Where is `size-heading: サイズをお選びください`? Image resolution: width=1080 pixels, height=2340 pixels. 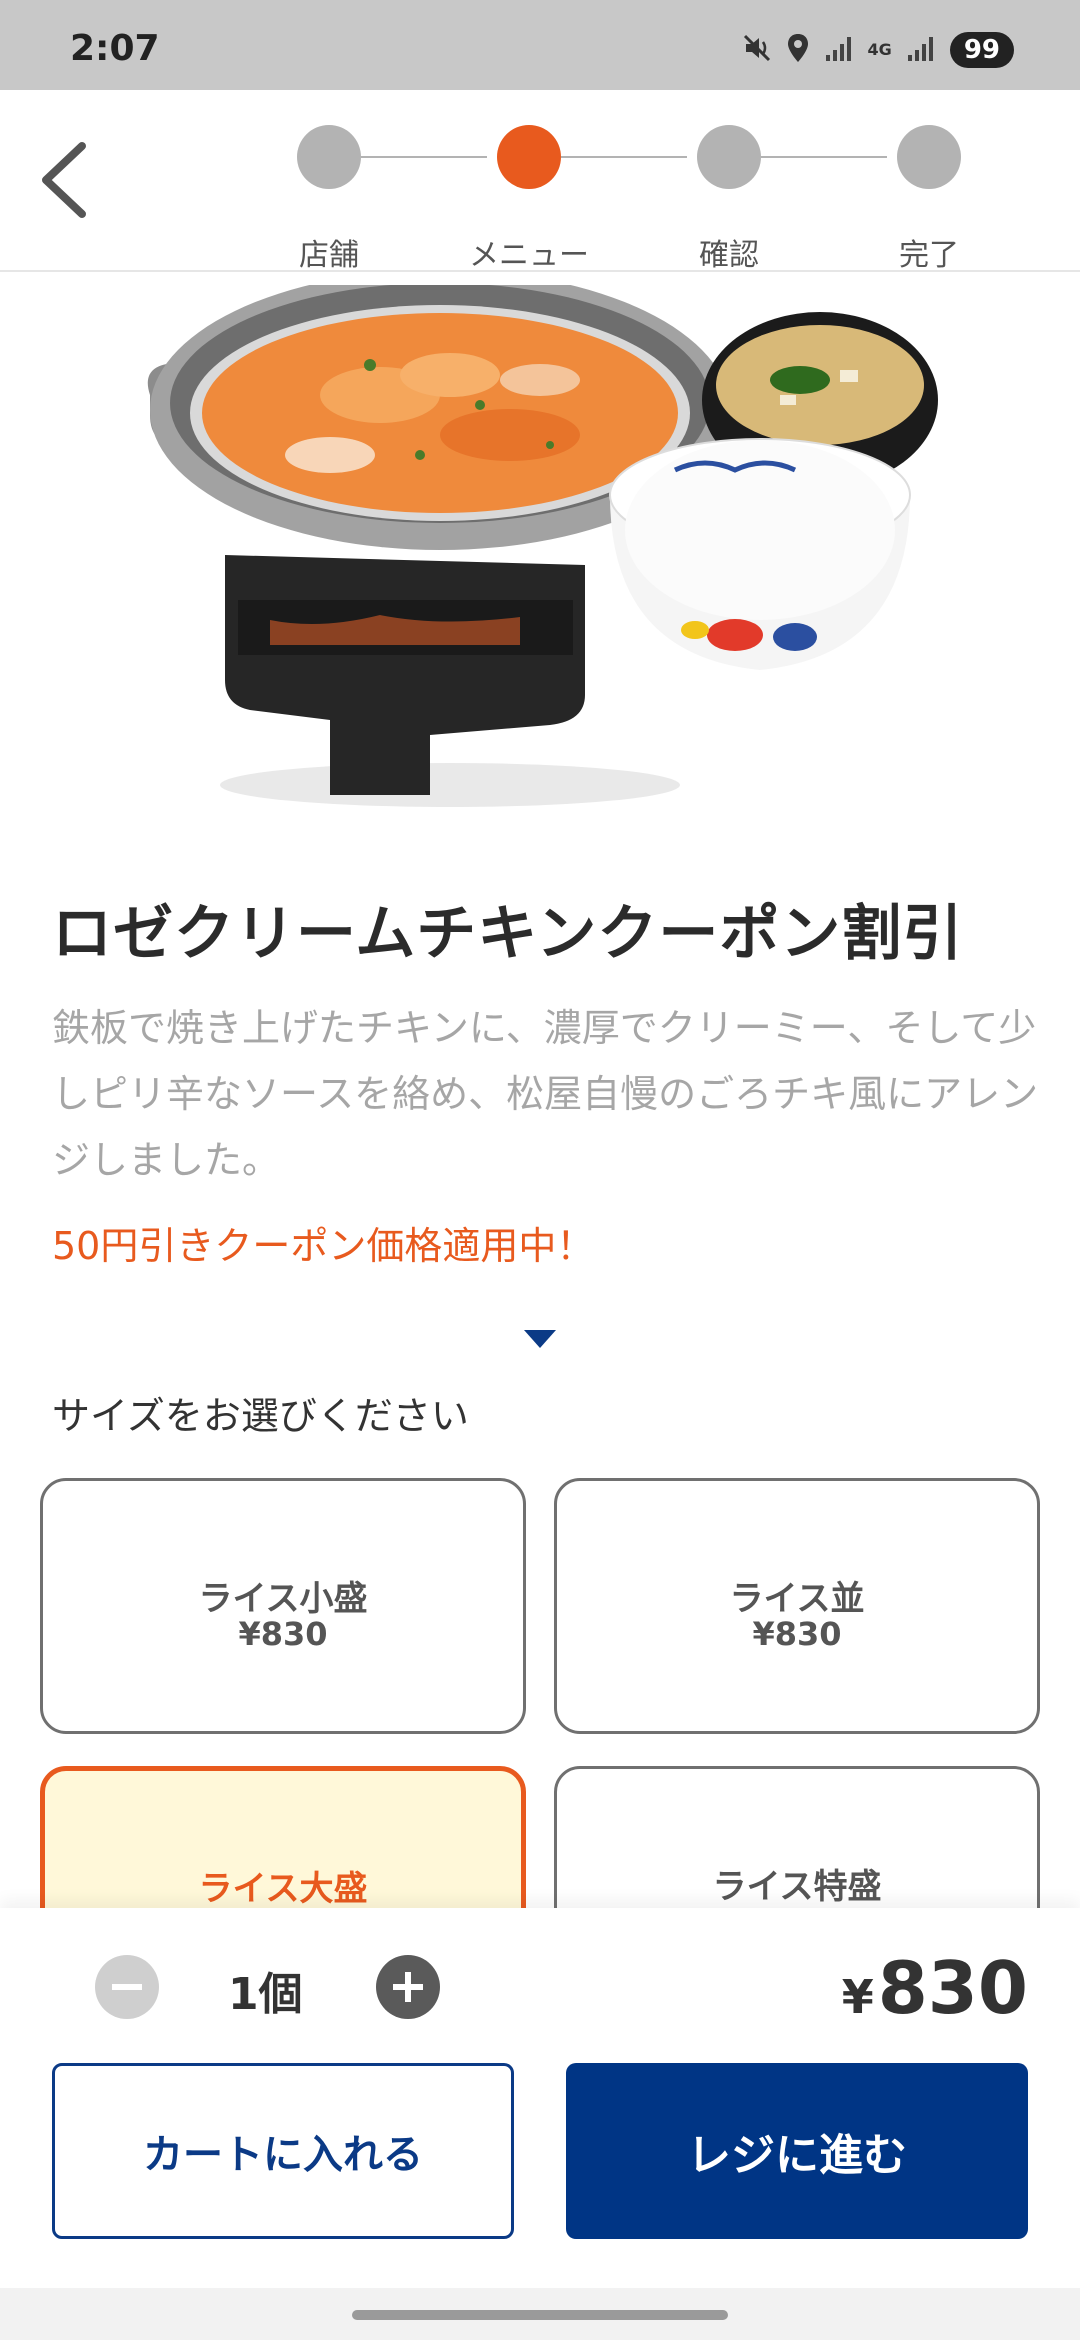
size-heading: サイズをお選びください is located at coordinates (260, 1416).